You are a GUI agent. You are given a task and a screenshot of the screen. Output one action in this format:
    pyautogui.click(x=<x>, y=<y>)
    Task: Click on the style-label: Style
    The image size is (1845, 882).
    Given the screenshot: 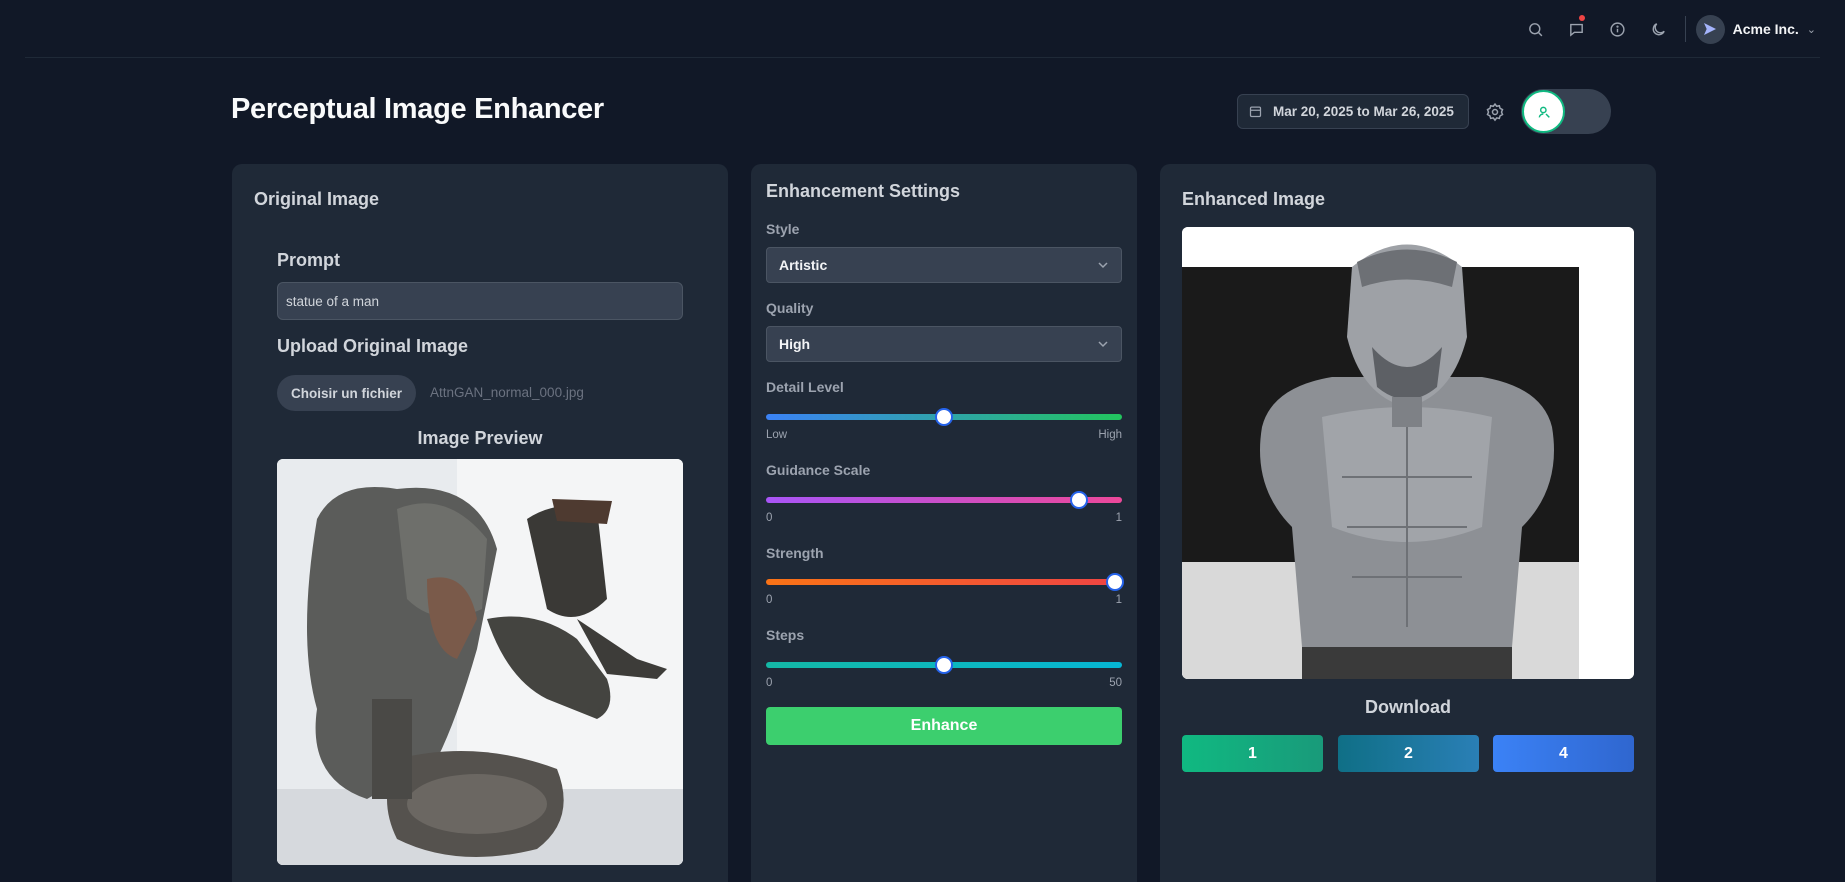 What is the action you would take?
    pyautogui.click(x=783, y=229)
    